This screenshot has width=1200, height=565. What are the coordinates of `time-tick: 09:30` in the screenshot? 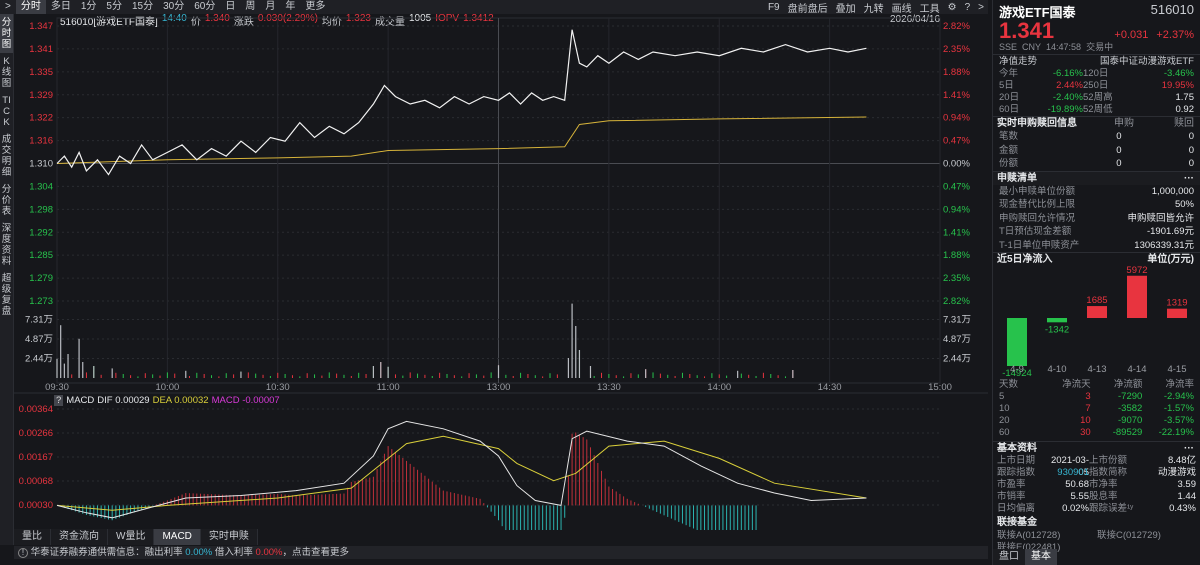 It's located at (57, 387).